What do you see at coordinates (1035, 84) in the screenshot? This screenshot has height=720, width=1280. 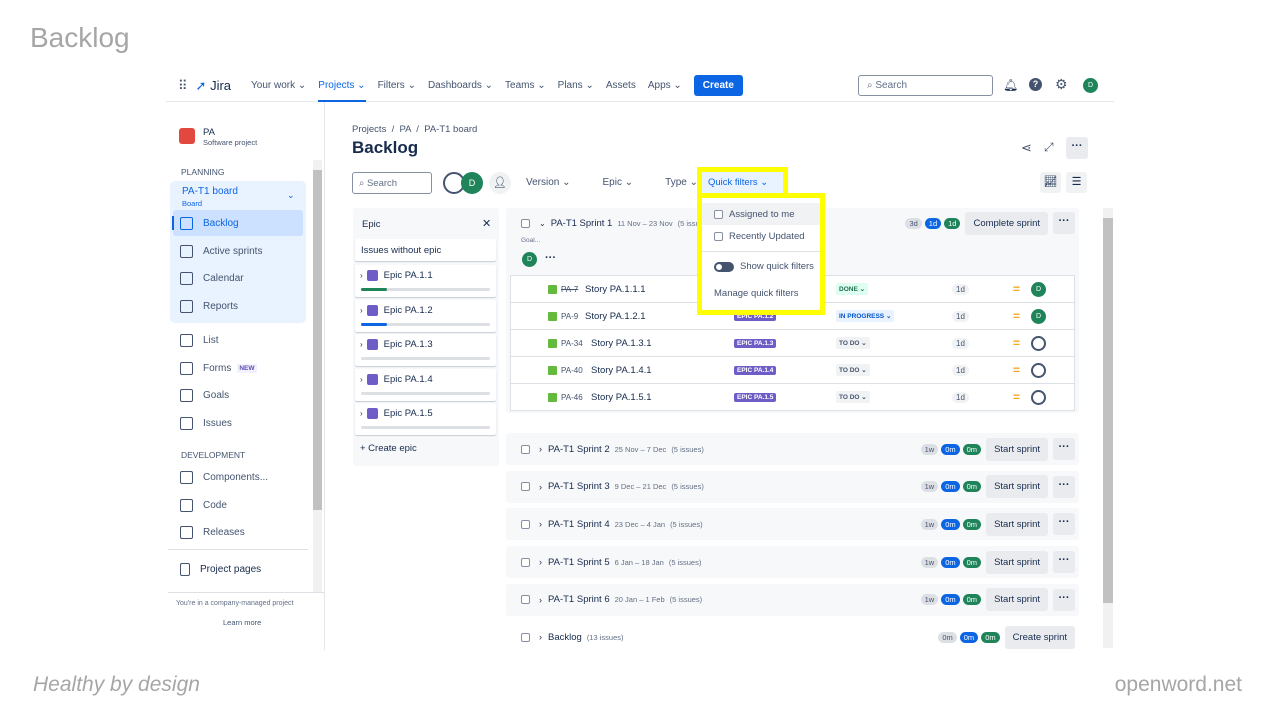 I see `help-icon: ?` at bounding box center [1035, 84].